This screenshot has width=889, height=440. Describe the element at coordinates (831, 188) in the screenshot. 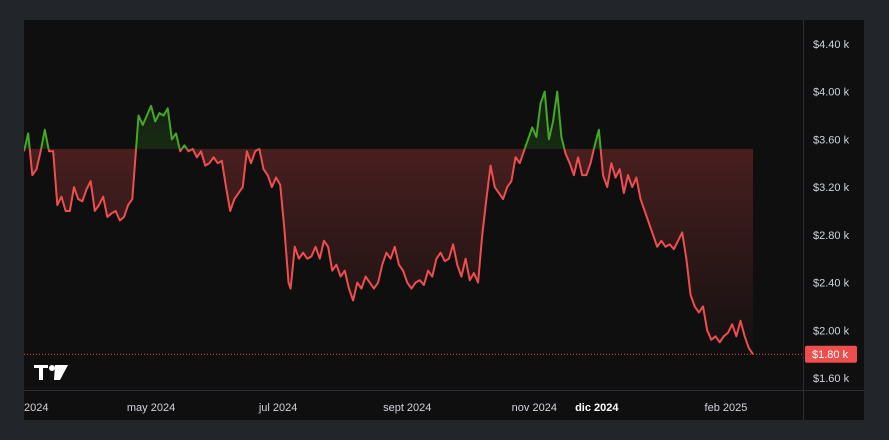

I see `y-tick-label: $3.20 k` at that location.